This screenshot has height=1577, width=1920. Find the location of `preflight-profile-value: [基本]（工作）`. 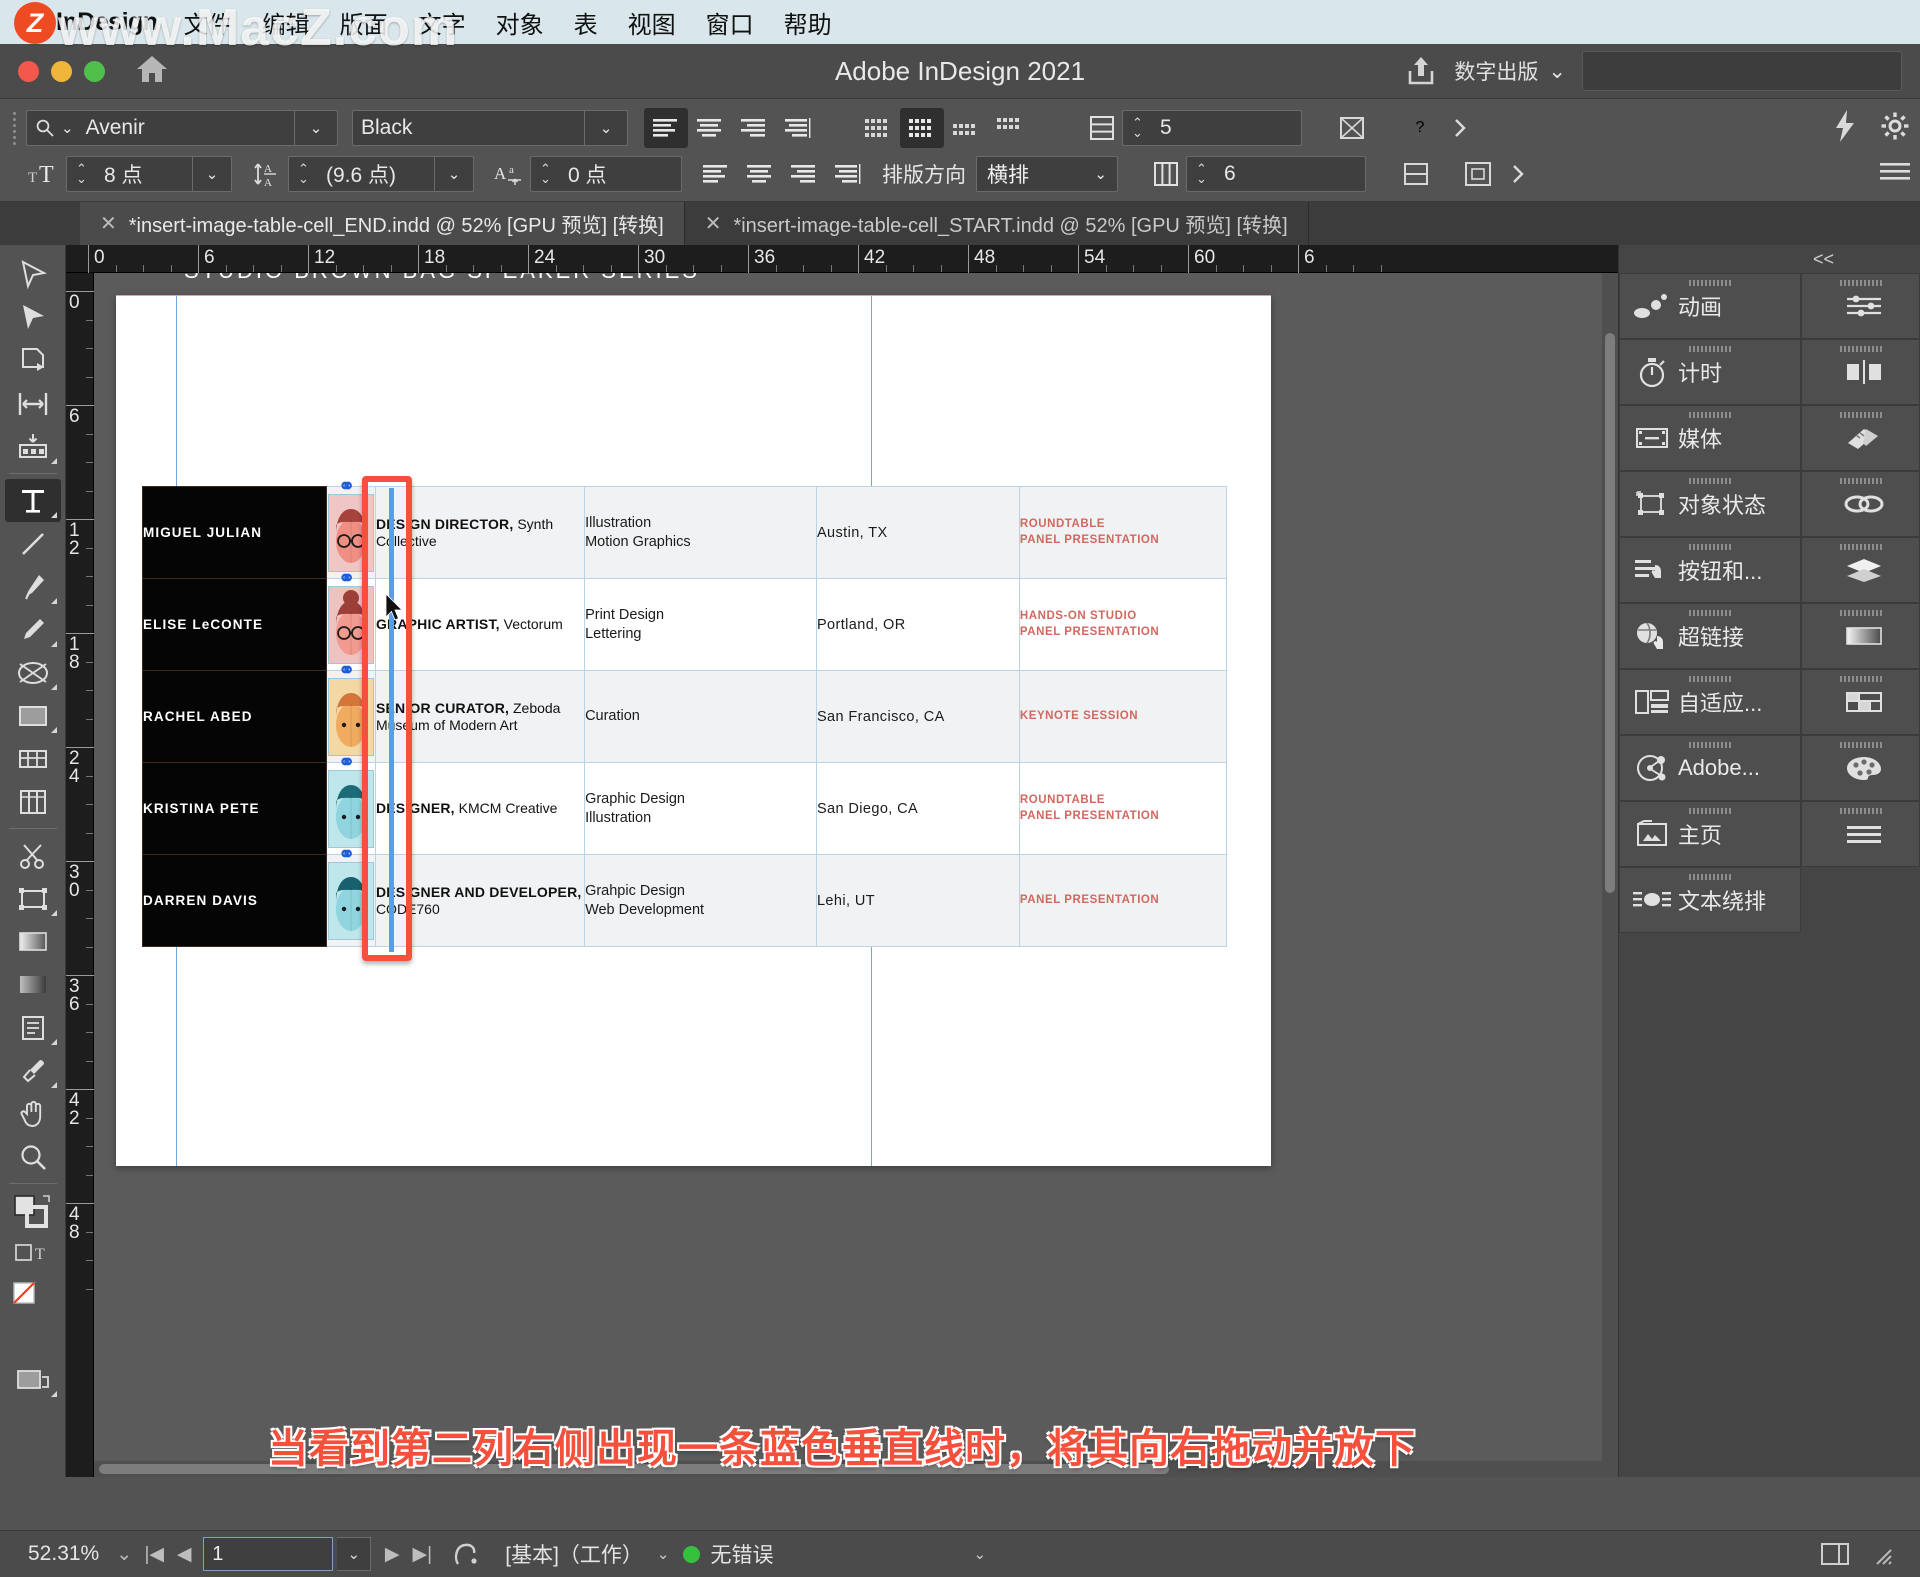

preflight-profile-value: [基本]（工作） is located at coordinates (574, 1554).